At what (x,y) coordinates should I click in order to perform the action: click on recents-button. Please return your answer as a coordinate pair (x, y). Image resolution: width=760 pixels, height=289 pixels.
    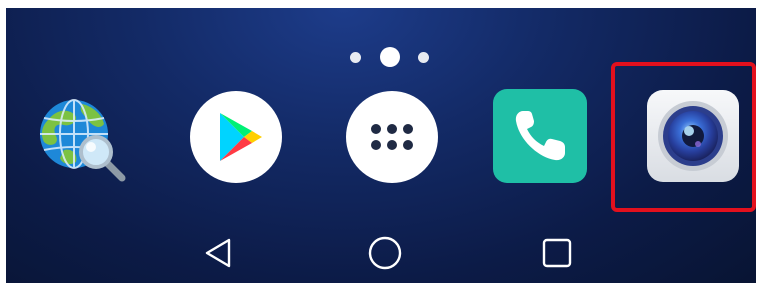
    Looking at the image, I should click on (557, 253).